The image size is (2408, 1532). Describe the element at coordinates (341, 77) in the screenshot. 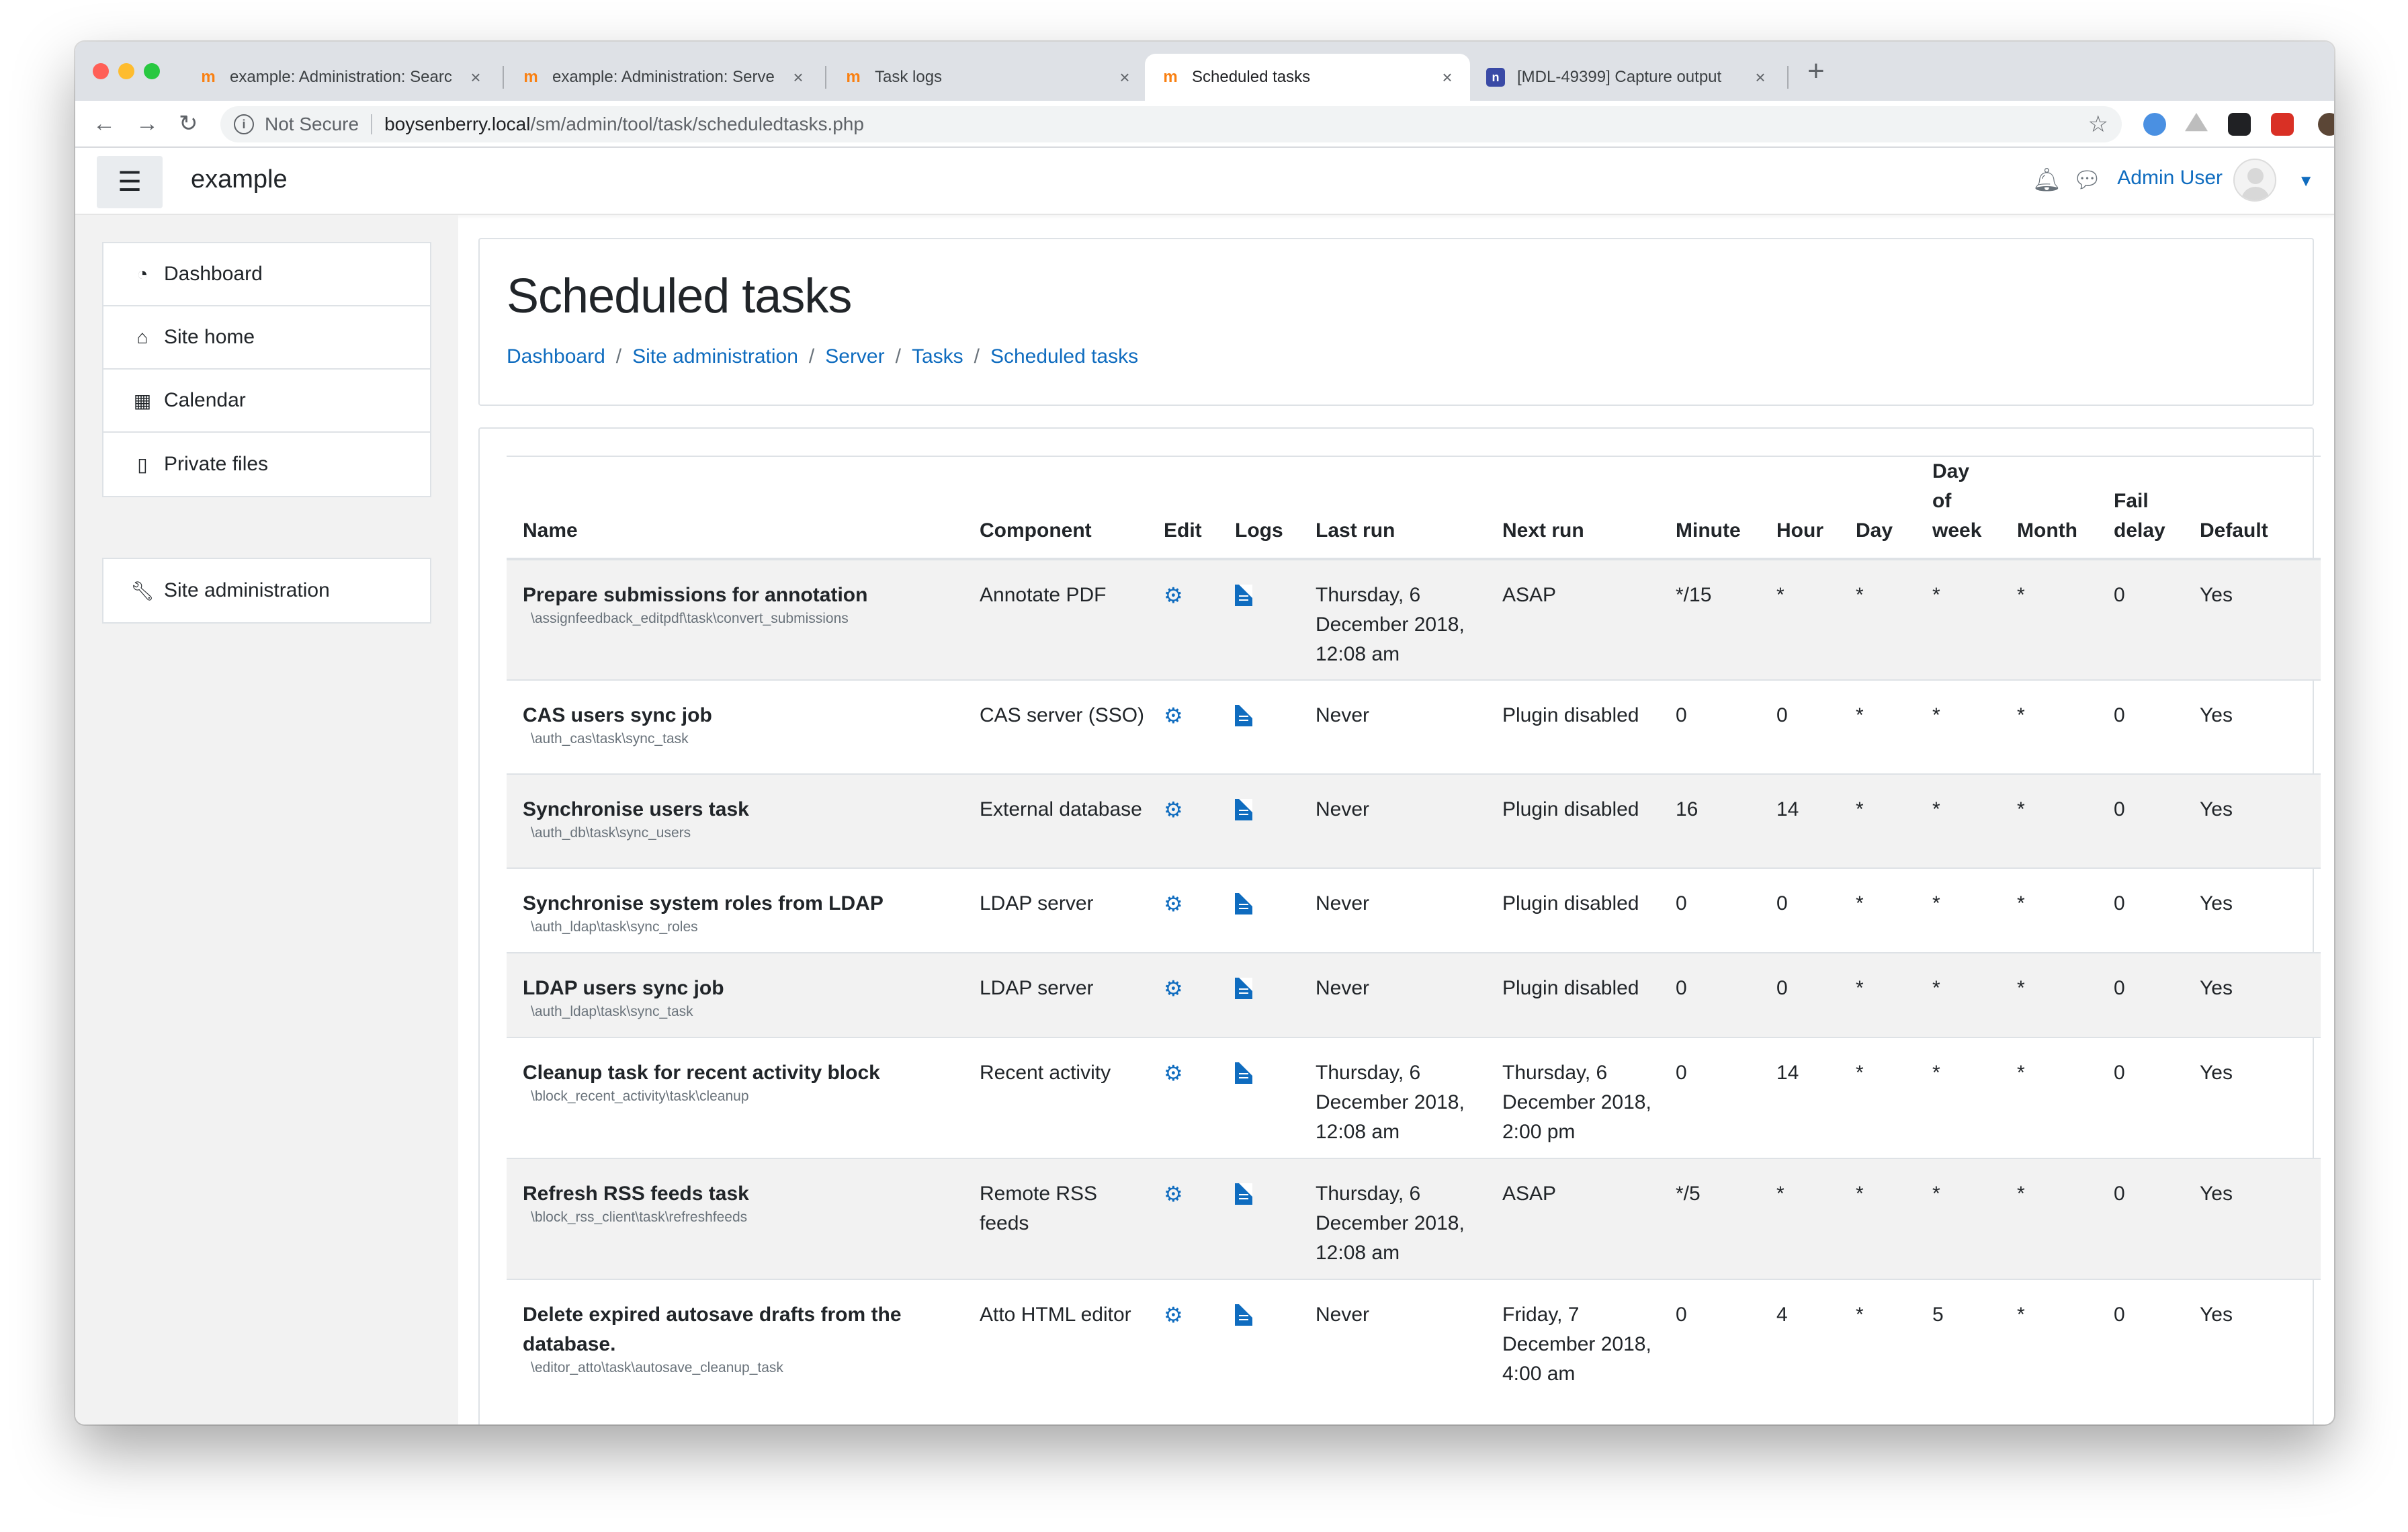

I see `browser-tab: m example: Administration: Searc ×` at that location.